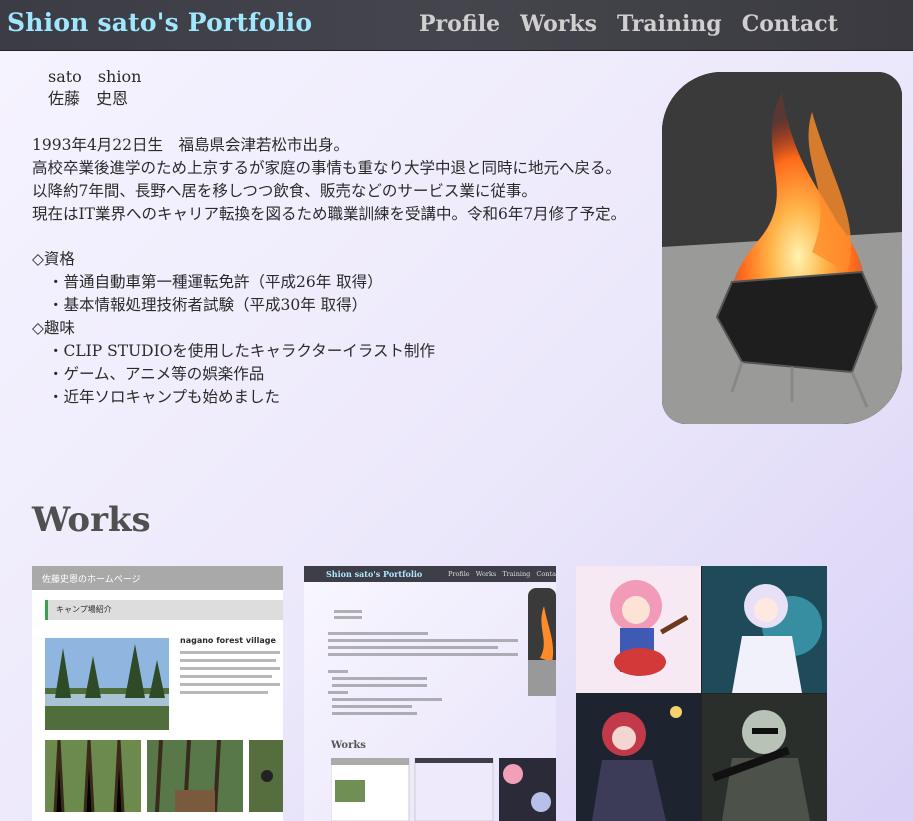 This screenshot has width=913, height=821. What do you see at coordinates (95, 76) in the screenshot?
I see `name-romaji: sato shion` at bounding box center [95, 76].